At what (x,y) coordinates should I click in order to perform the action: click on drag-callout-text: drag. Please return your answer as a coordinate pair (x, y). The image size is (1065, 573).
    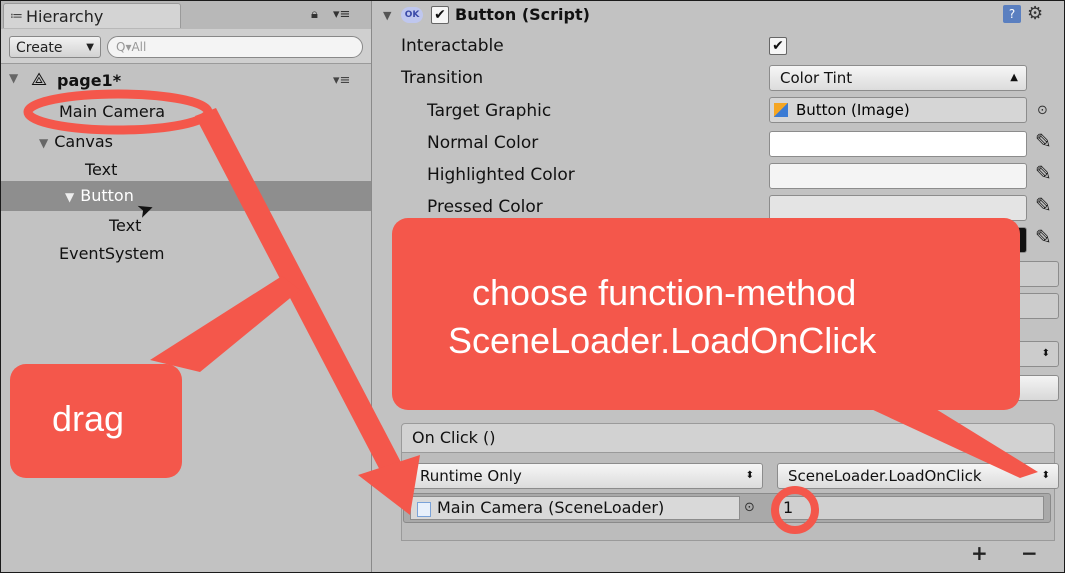
    Looking at the image, I should click on (88, 418).